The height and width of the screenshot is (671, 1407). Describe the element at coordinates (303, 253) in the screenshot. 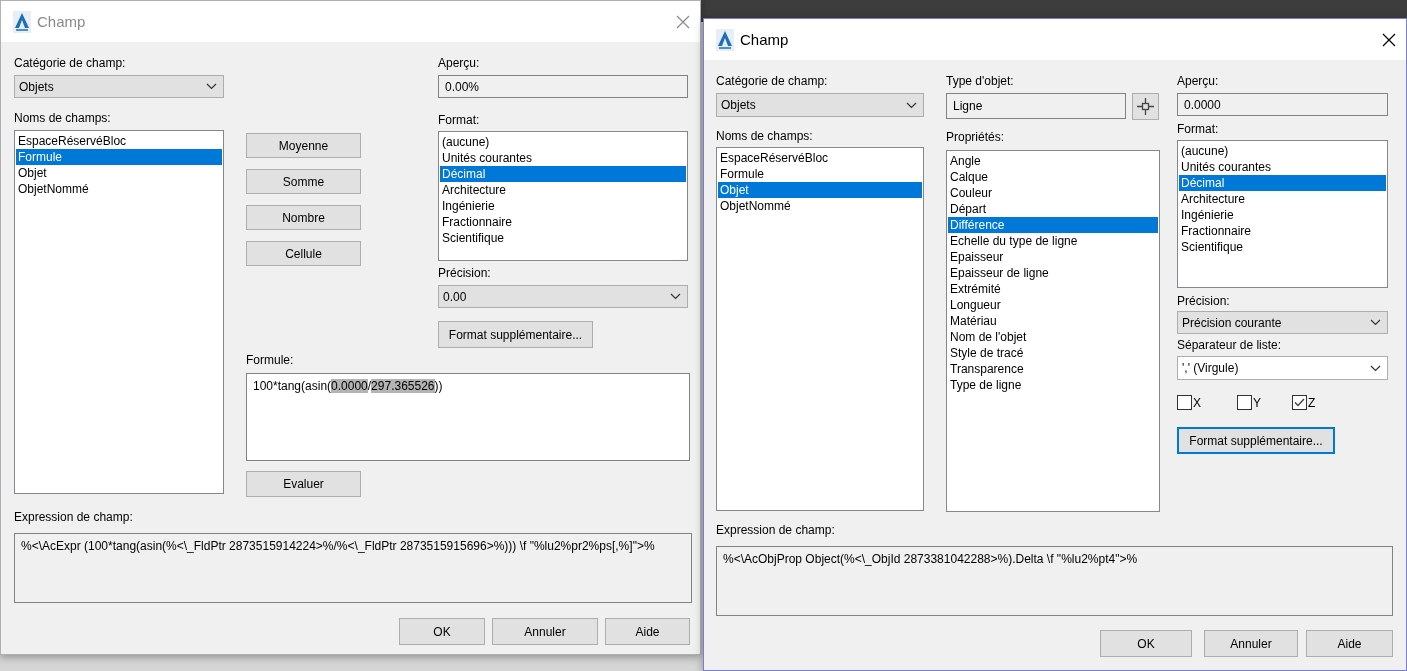

I see `function-button: Cellule` at that location.